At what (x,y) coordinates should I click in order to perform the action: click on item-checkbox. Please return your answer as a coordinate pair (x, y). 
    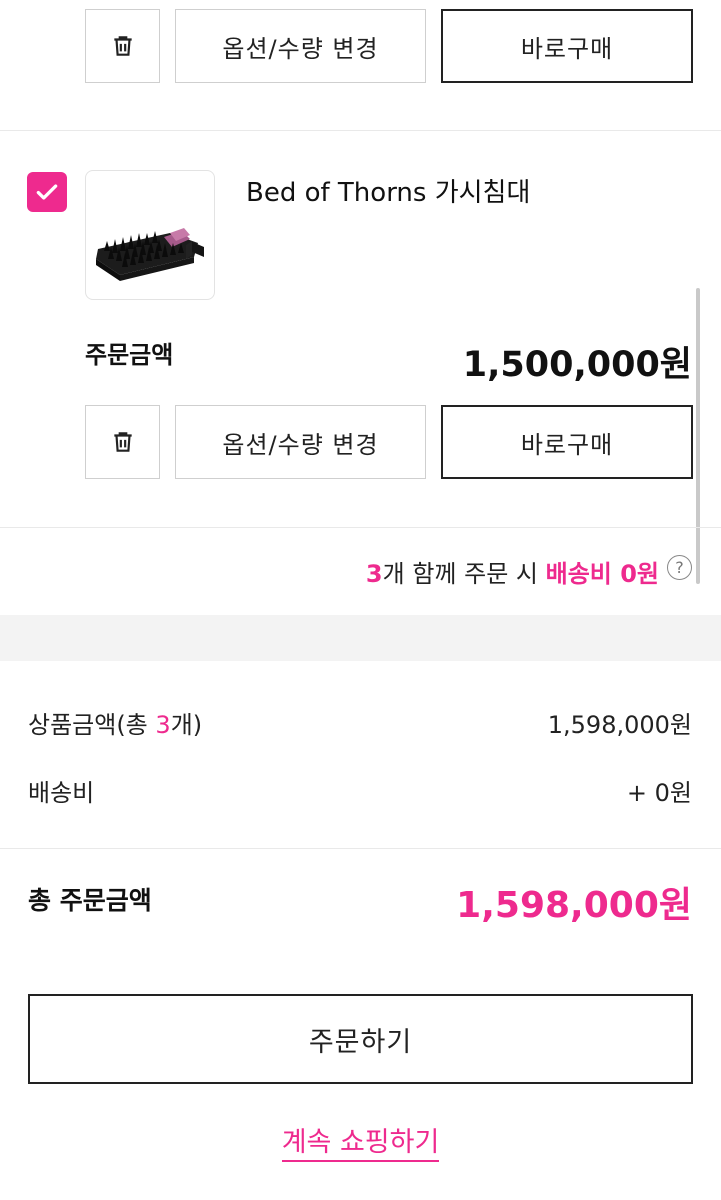
    Looking at the image, I should click on (47, 192).